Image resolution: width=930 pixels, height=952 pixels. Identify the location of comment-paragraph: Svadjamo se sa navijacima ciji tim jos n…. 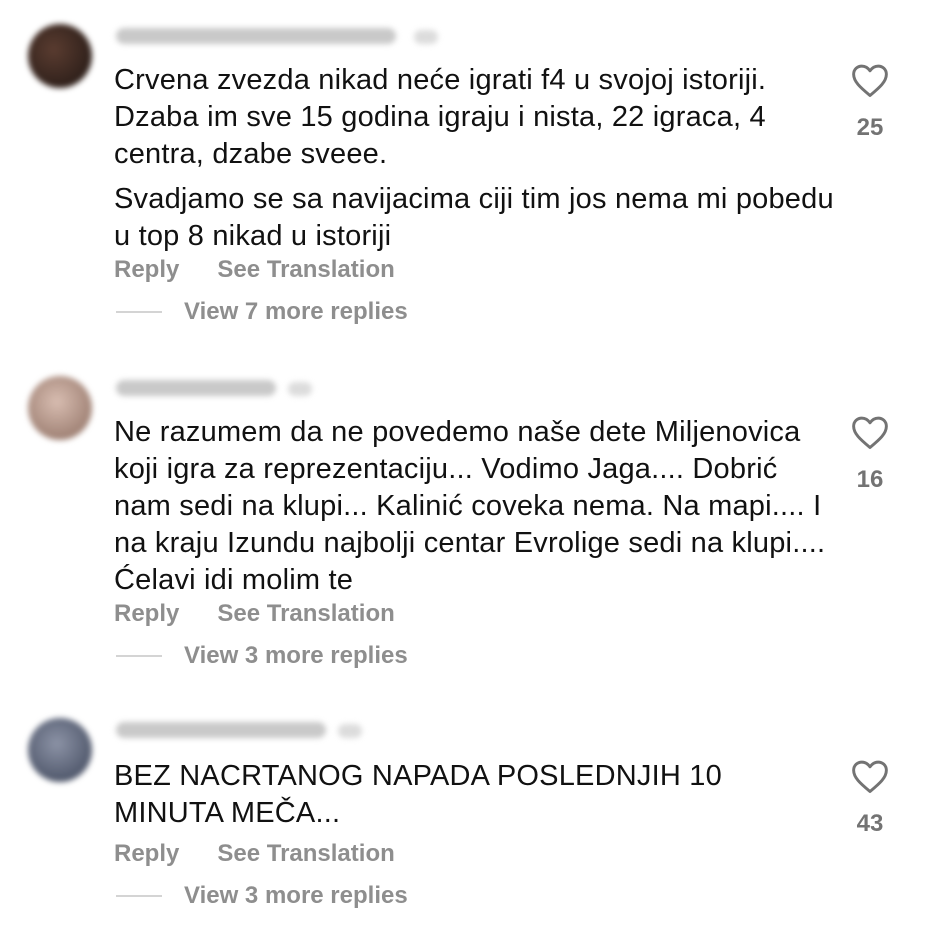
(474, 217).